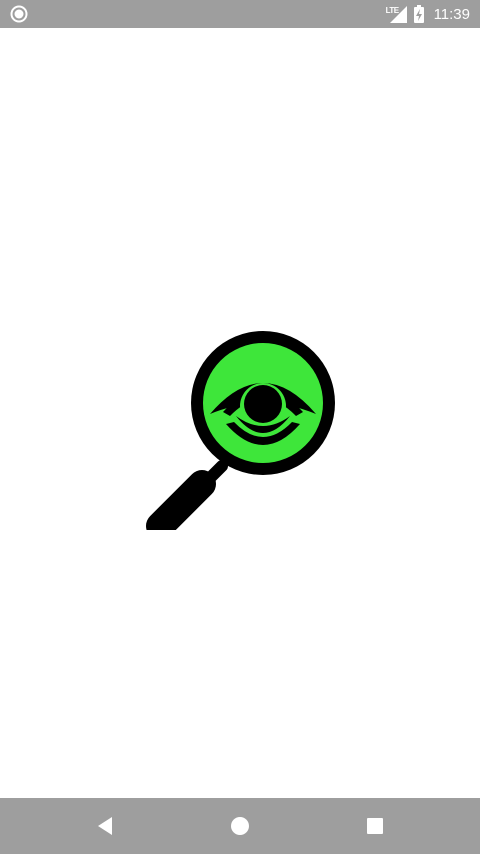 The image size is (480, 854). Describe the element at coordinates (106, 826) in the screenshot. I see `back-triangle-icon` at that location.